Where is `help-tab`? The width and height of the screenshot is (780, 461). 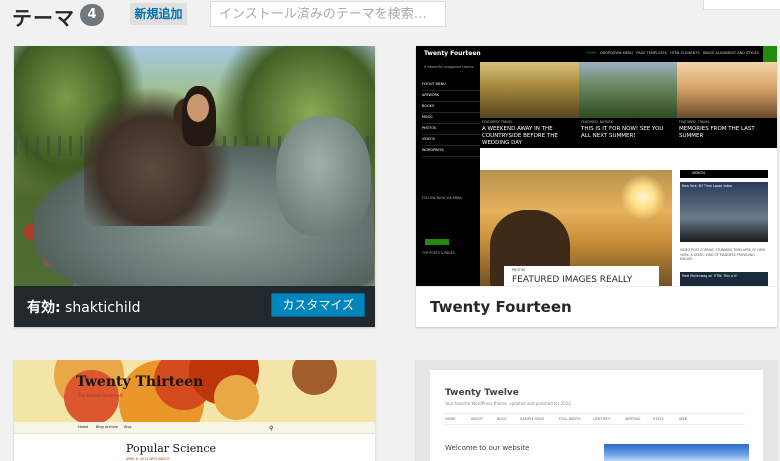 help-tab is located at coordinates (741, 5).